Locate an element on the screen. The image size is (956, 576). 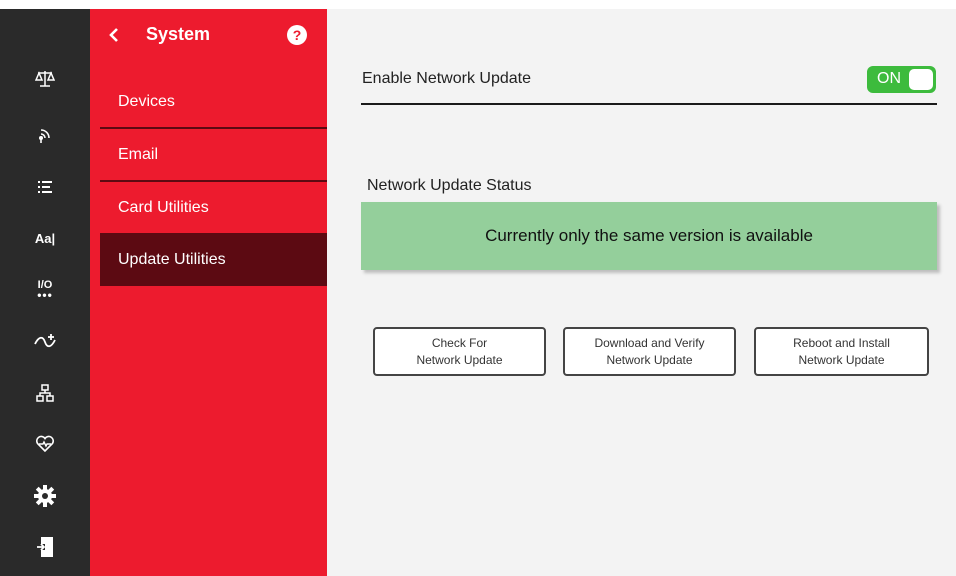
button-line-1: Reboot and Install is located at coordinates (841, 342).